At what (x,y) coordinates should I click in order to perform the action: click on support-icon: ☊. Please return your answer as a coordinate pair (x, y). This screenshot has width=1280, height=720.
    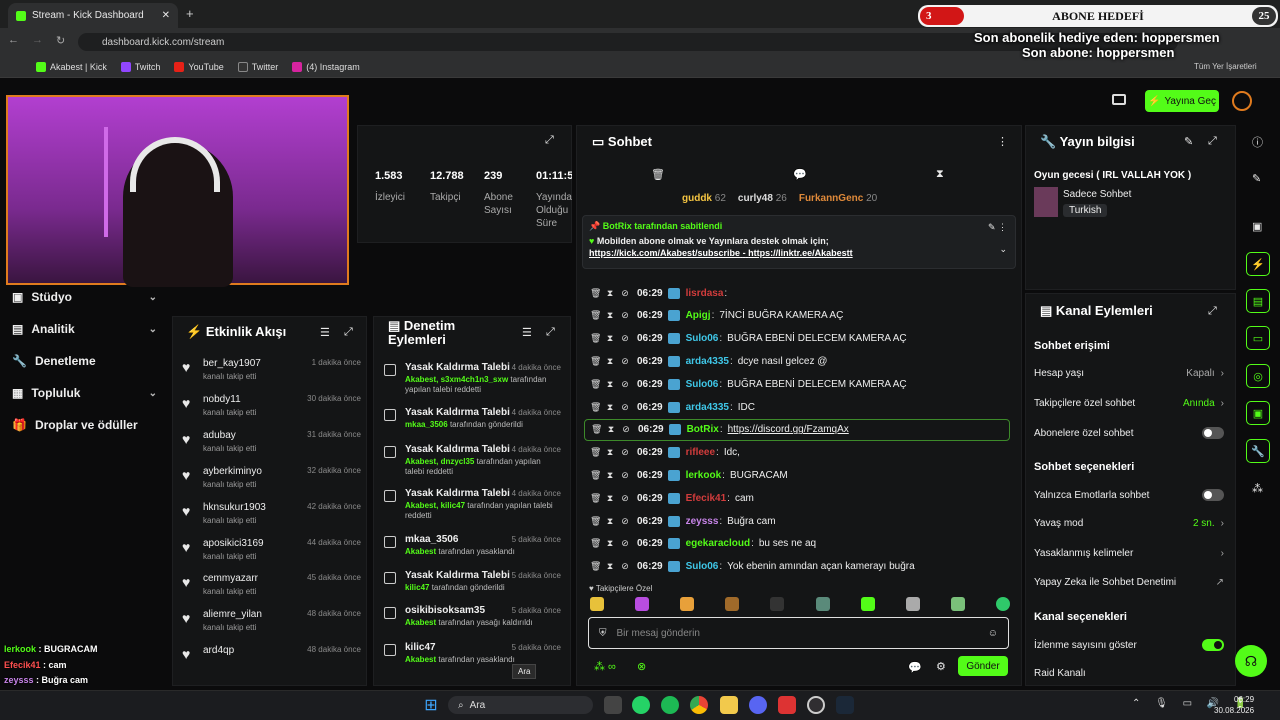
    Looking at the image, I should click on (1251, 661).